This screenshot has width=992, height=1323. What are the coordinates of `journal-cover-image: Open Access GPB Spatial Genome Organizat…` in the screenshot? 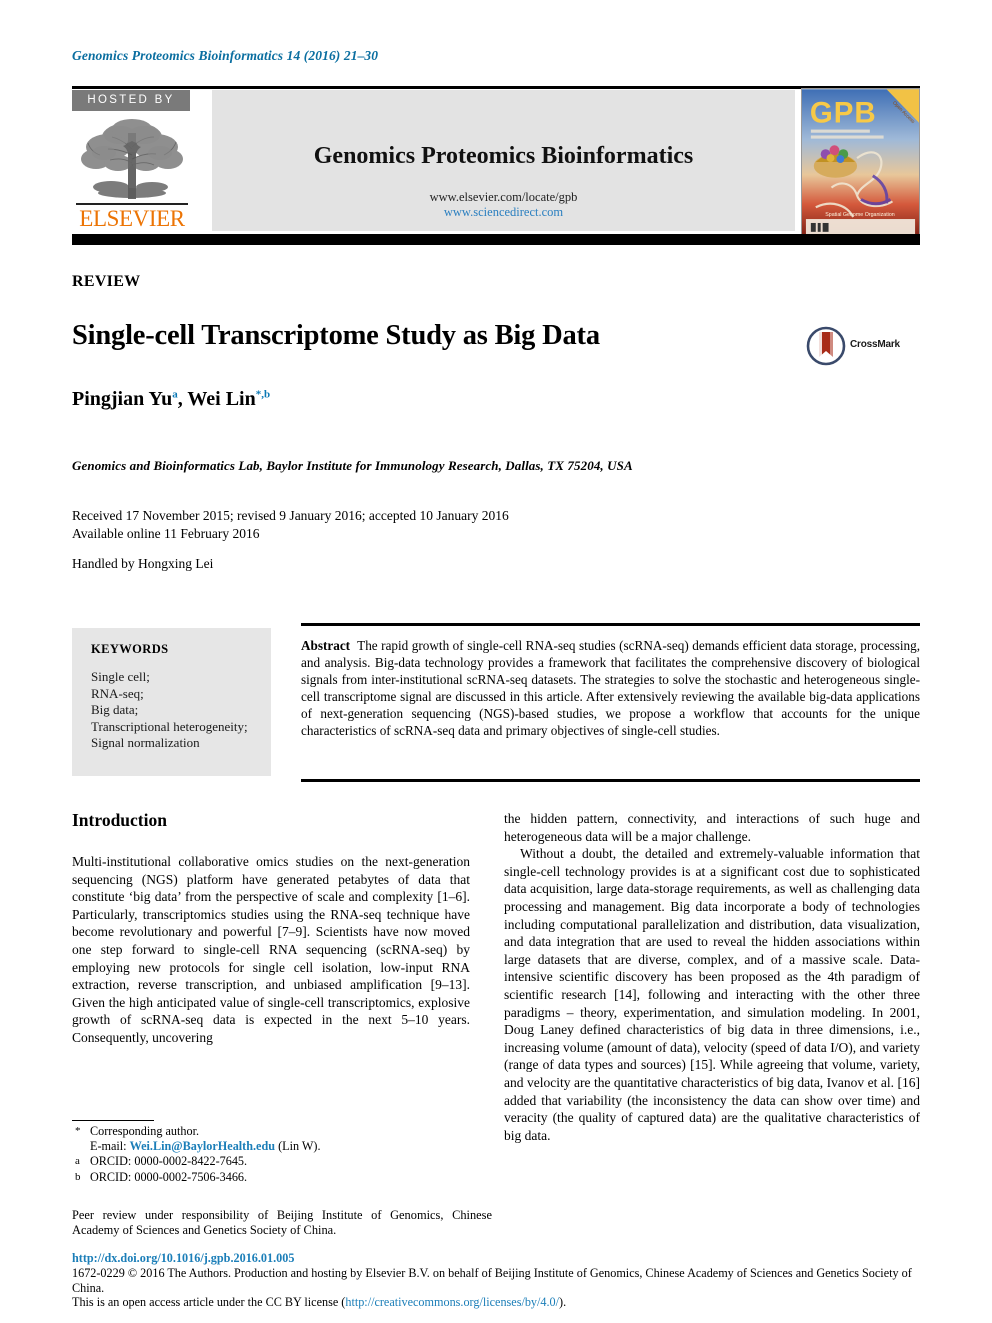 It's located at (860, 163).